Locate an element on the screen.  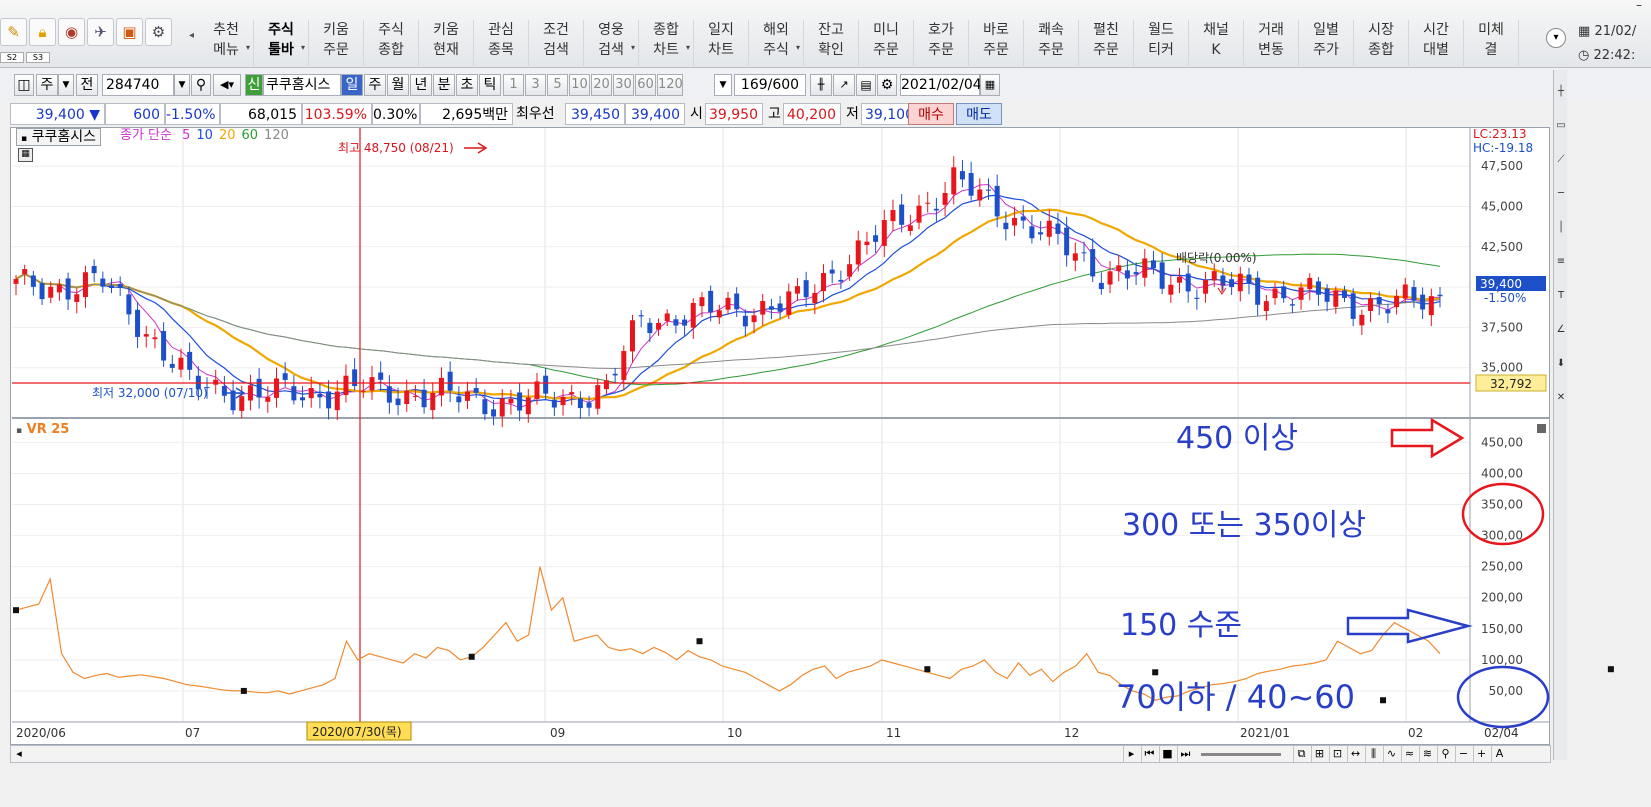
vline-tool-icon: │ is located at coordinates (1561, 228).